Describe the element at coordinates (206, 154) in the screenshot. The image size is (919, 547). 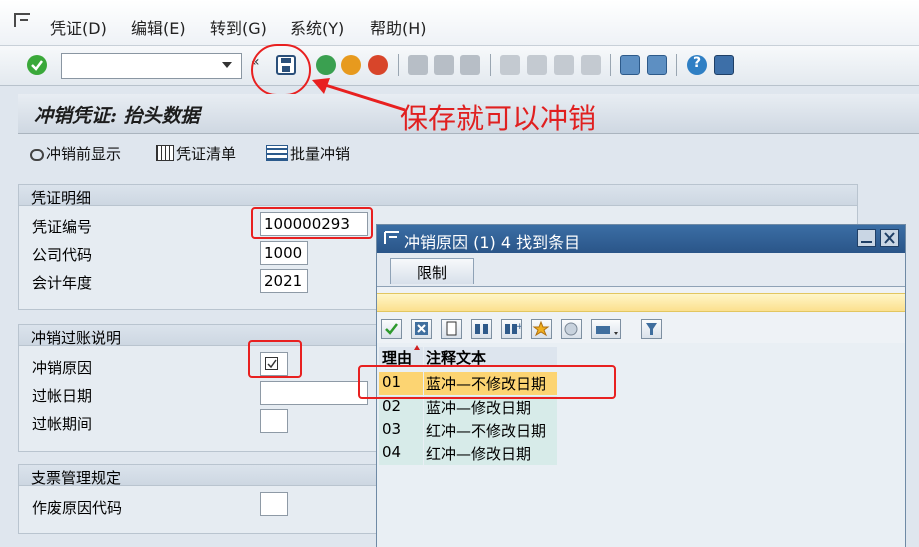
I see `document-list-label: 凭证清单` at that location.